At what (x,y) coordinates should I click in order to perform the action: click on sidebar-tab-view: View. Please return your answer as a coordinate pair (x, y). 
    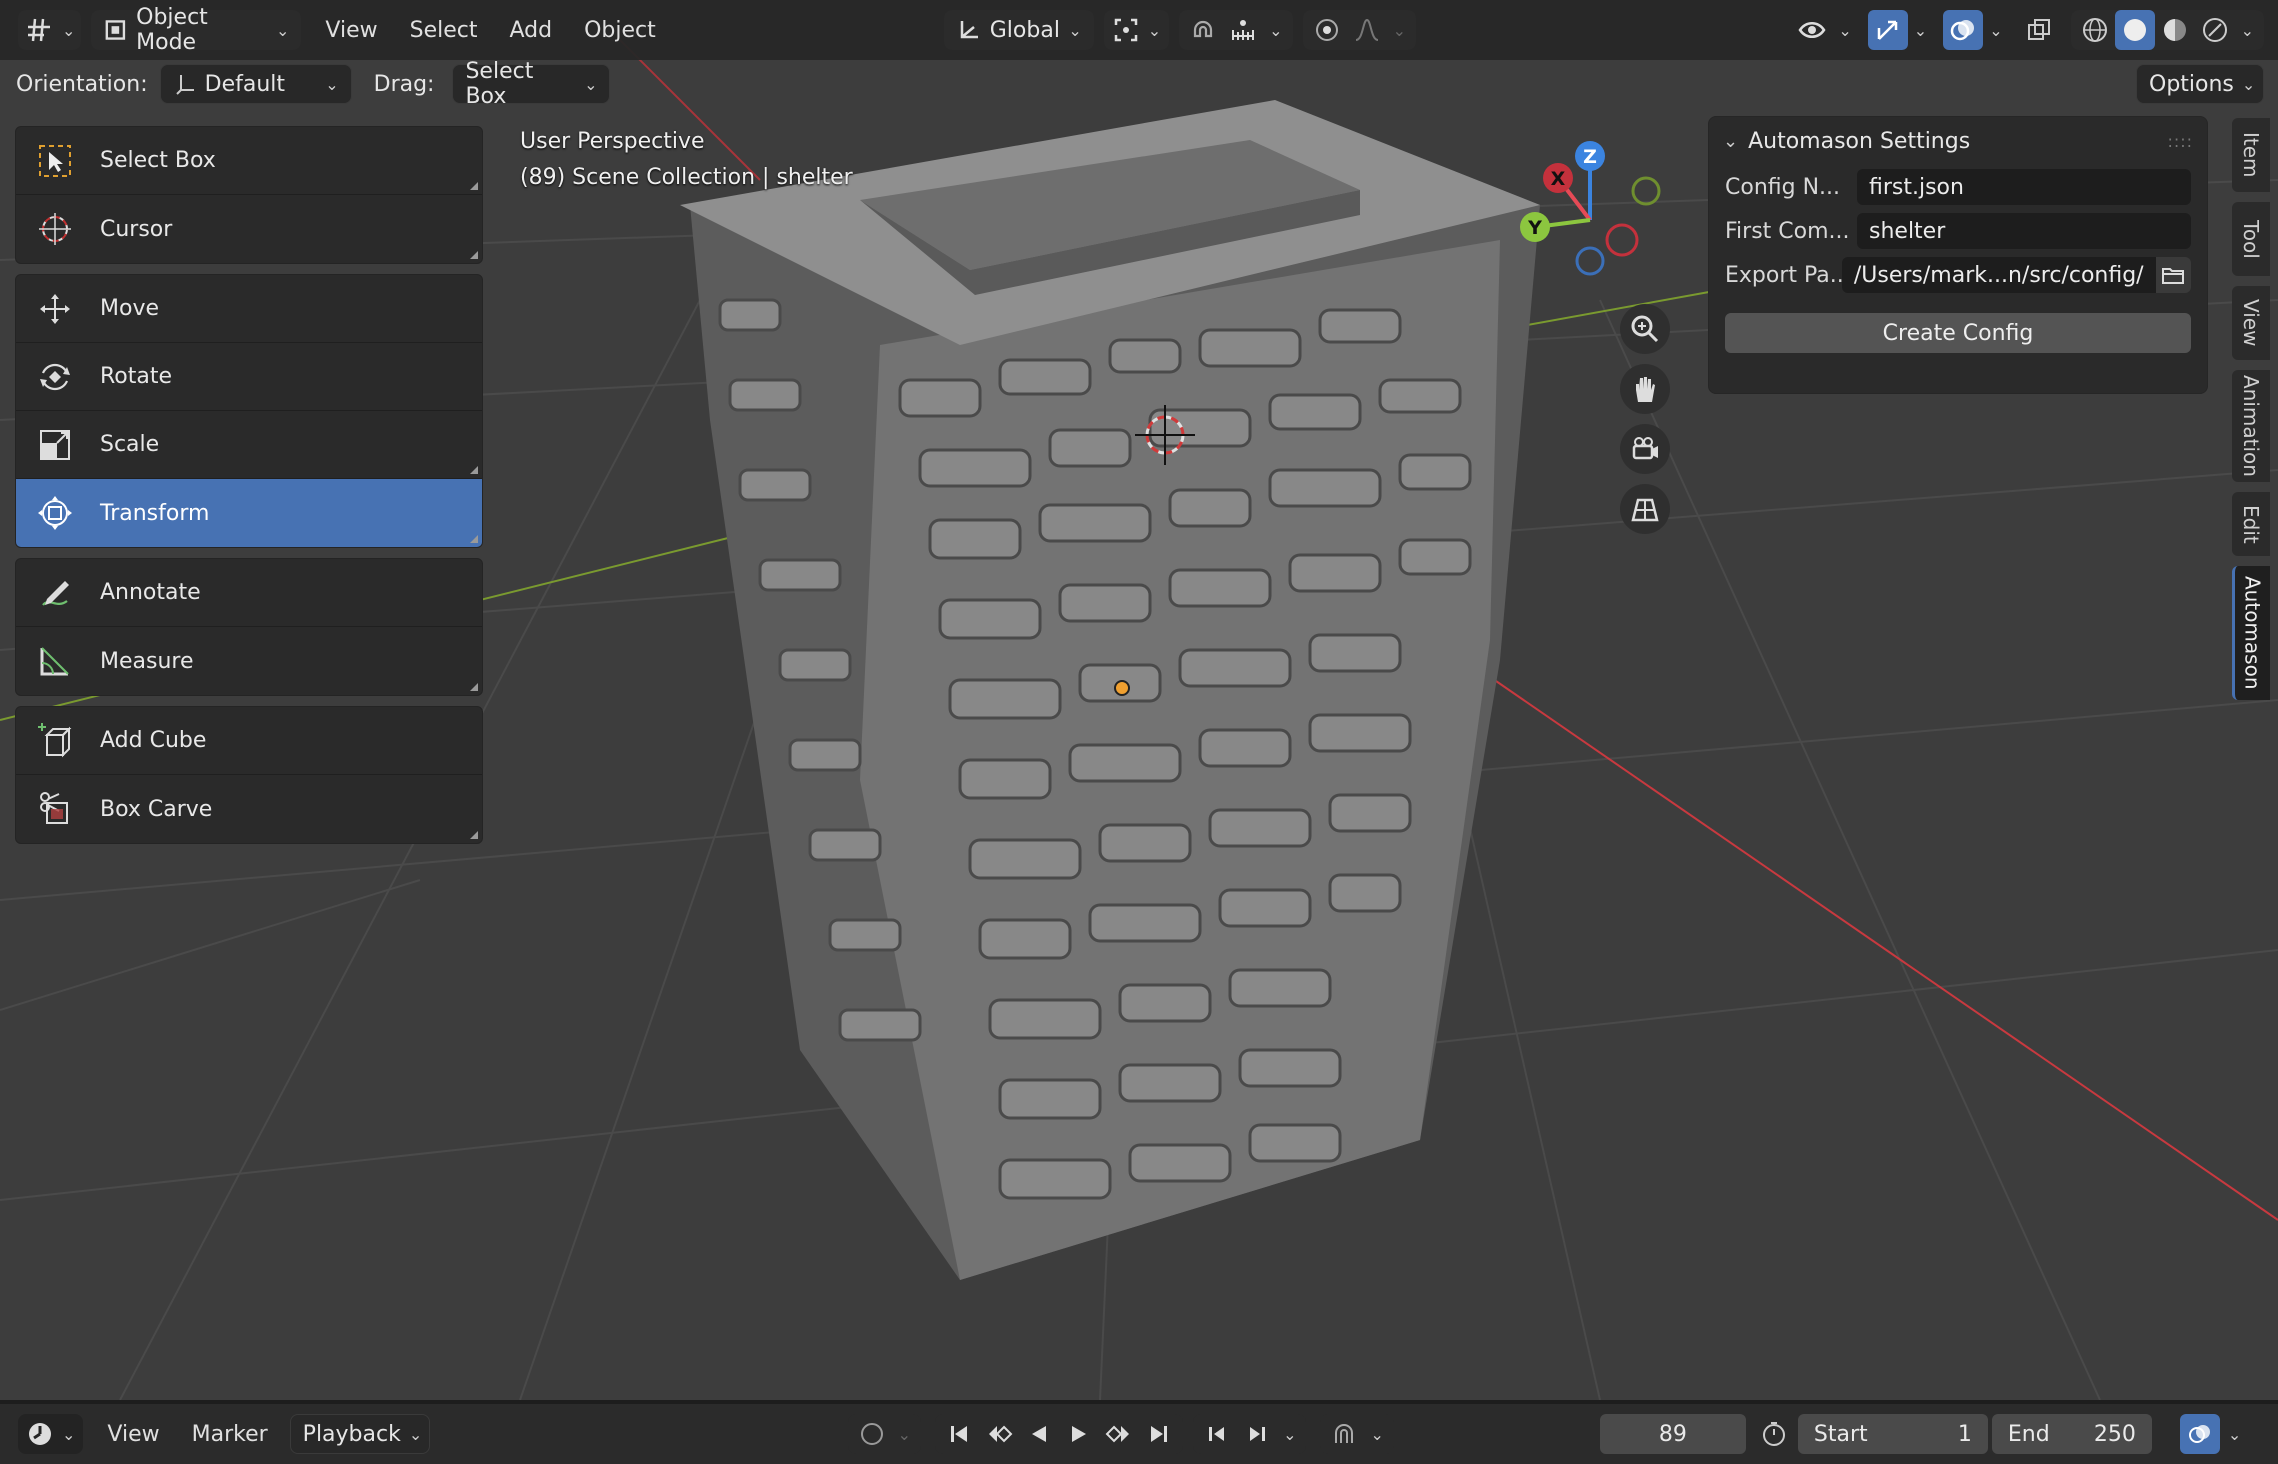
    Looking at the image, I should click on (2251, 323).